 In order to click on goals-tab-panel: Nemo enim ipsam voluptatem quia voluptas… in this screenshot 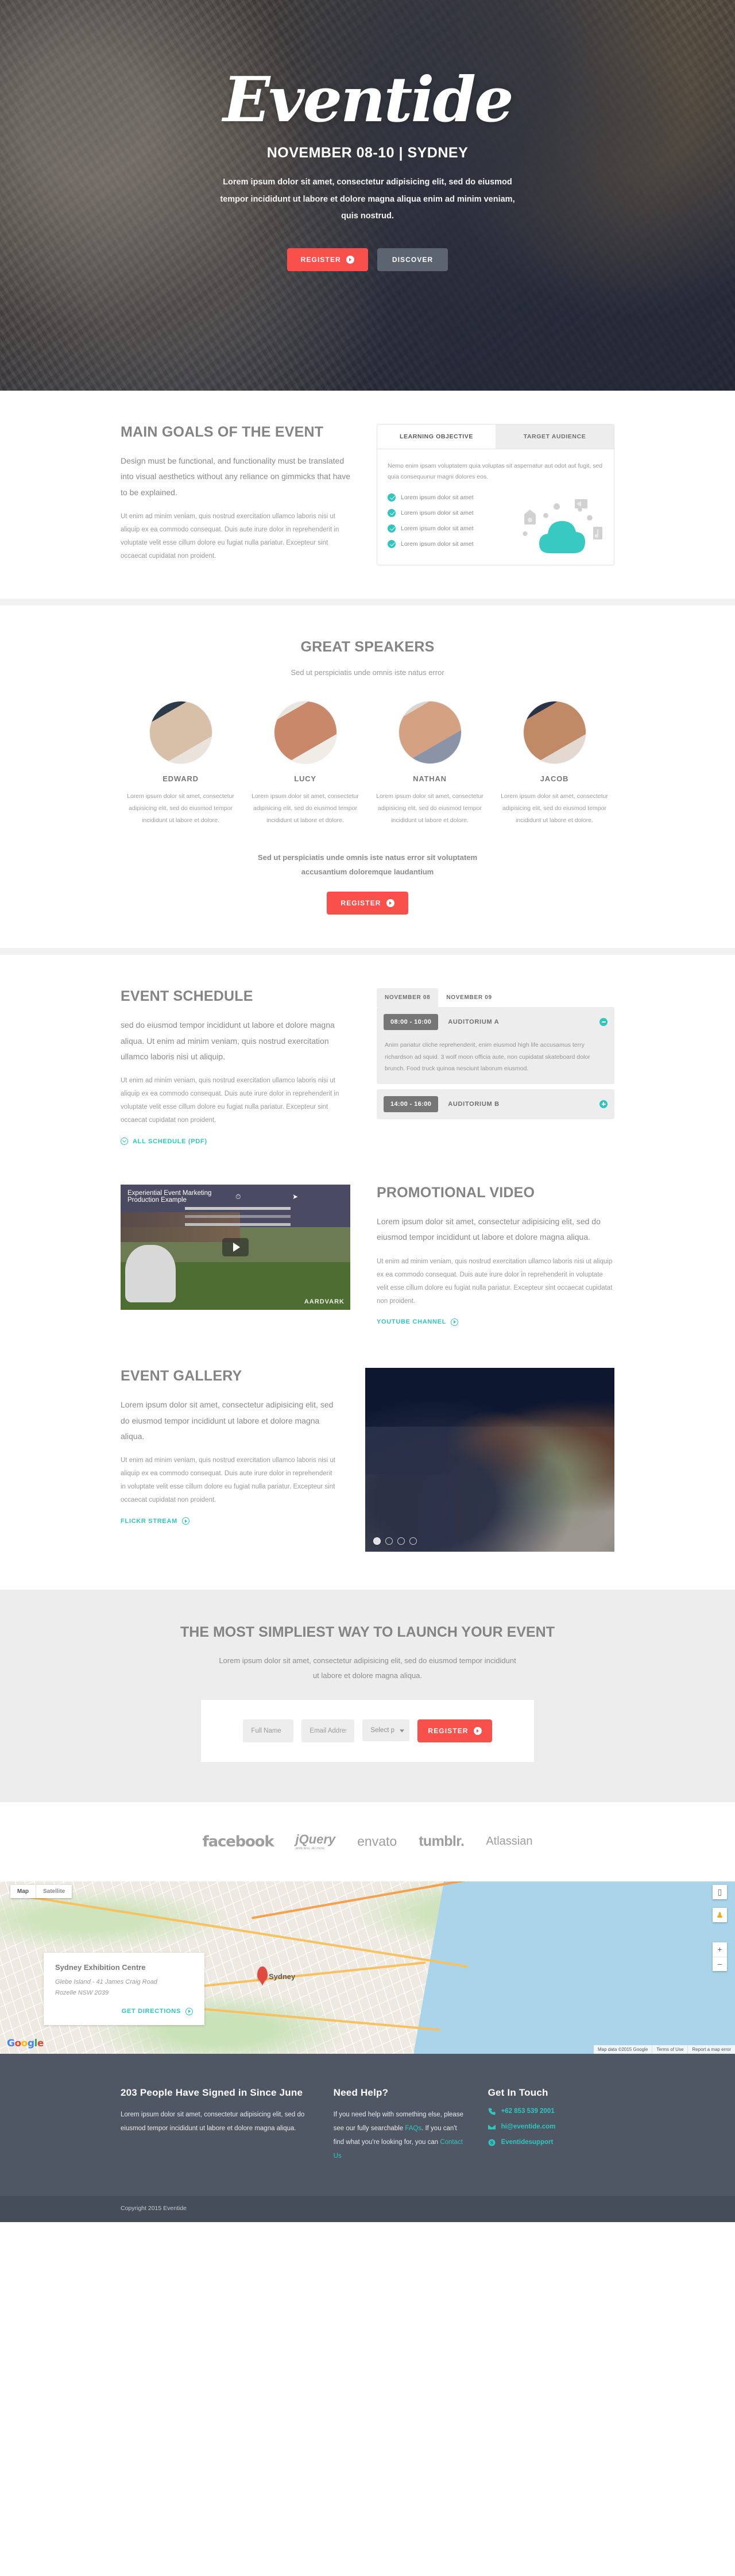, I will do `click(495, 507)`.